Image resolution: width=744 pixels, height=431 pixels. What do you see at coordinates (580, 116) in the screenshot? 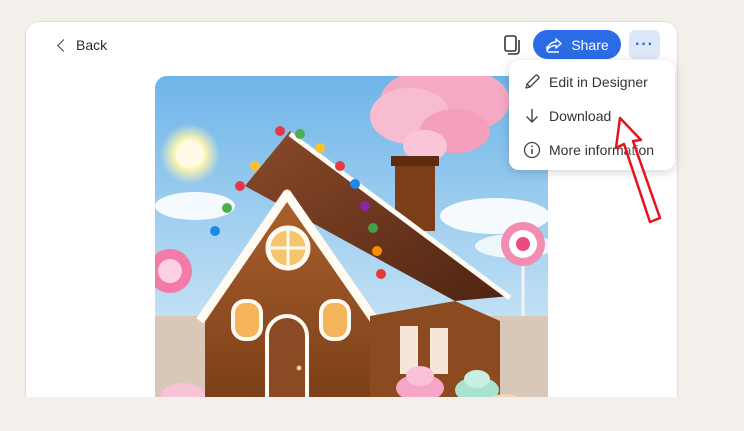
I see `menu-item-label: Download` at bounding box center [580, 116].